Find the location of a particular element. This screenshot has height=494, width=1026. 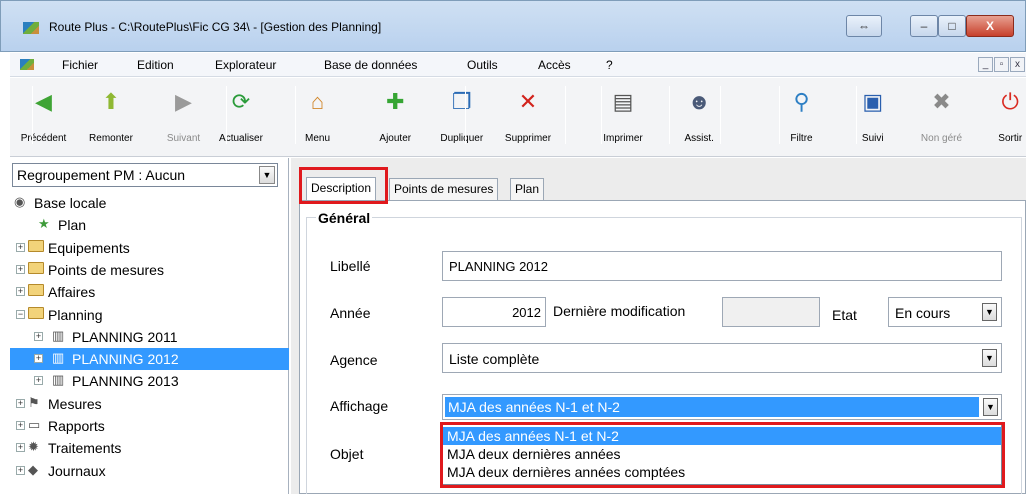

grouping-select: Regroupement PM : Aucun ▼ is located at coordinates (145, 175).